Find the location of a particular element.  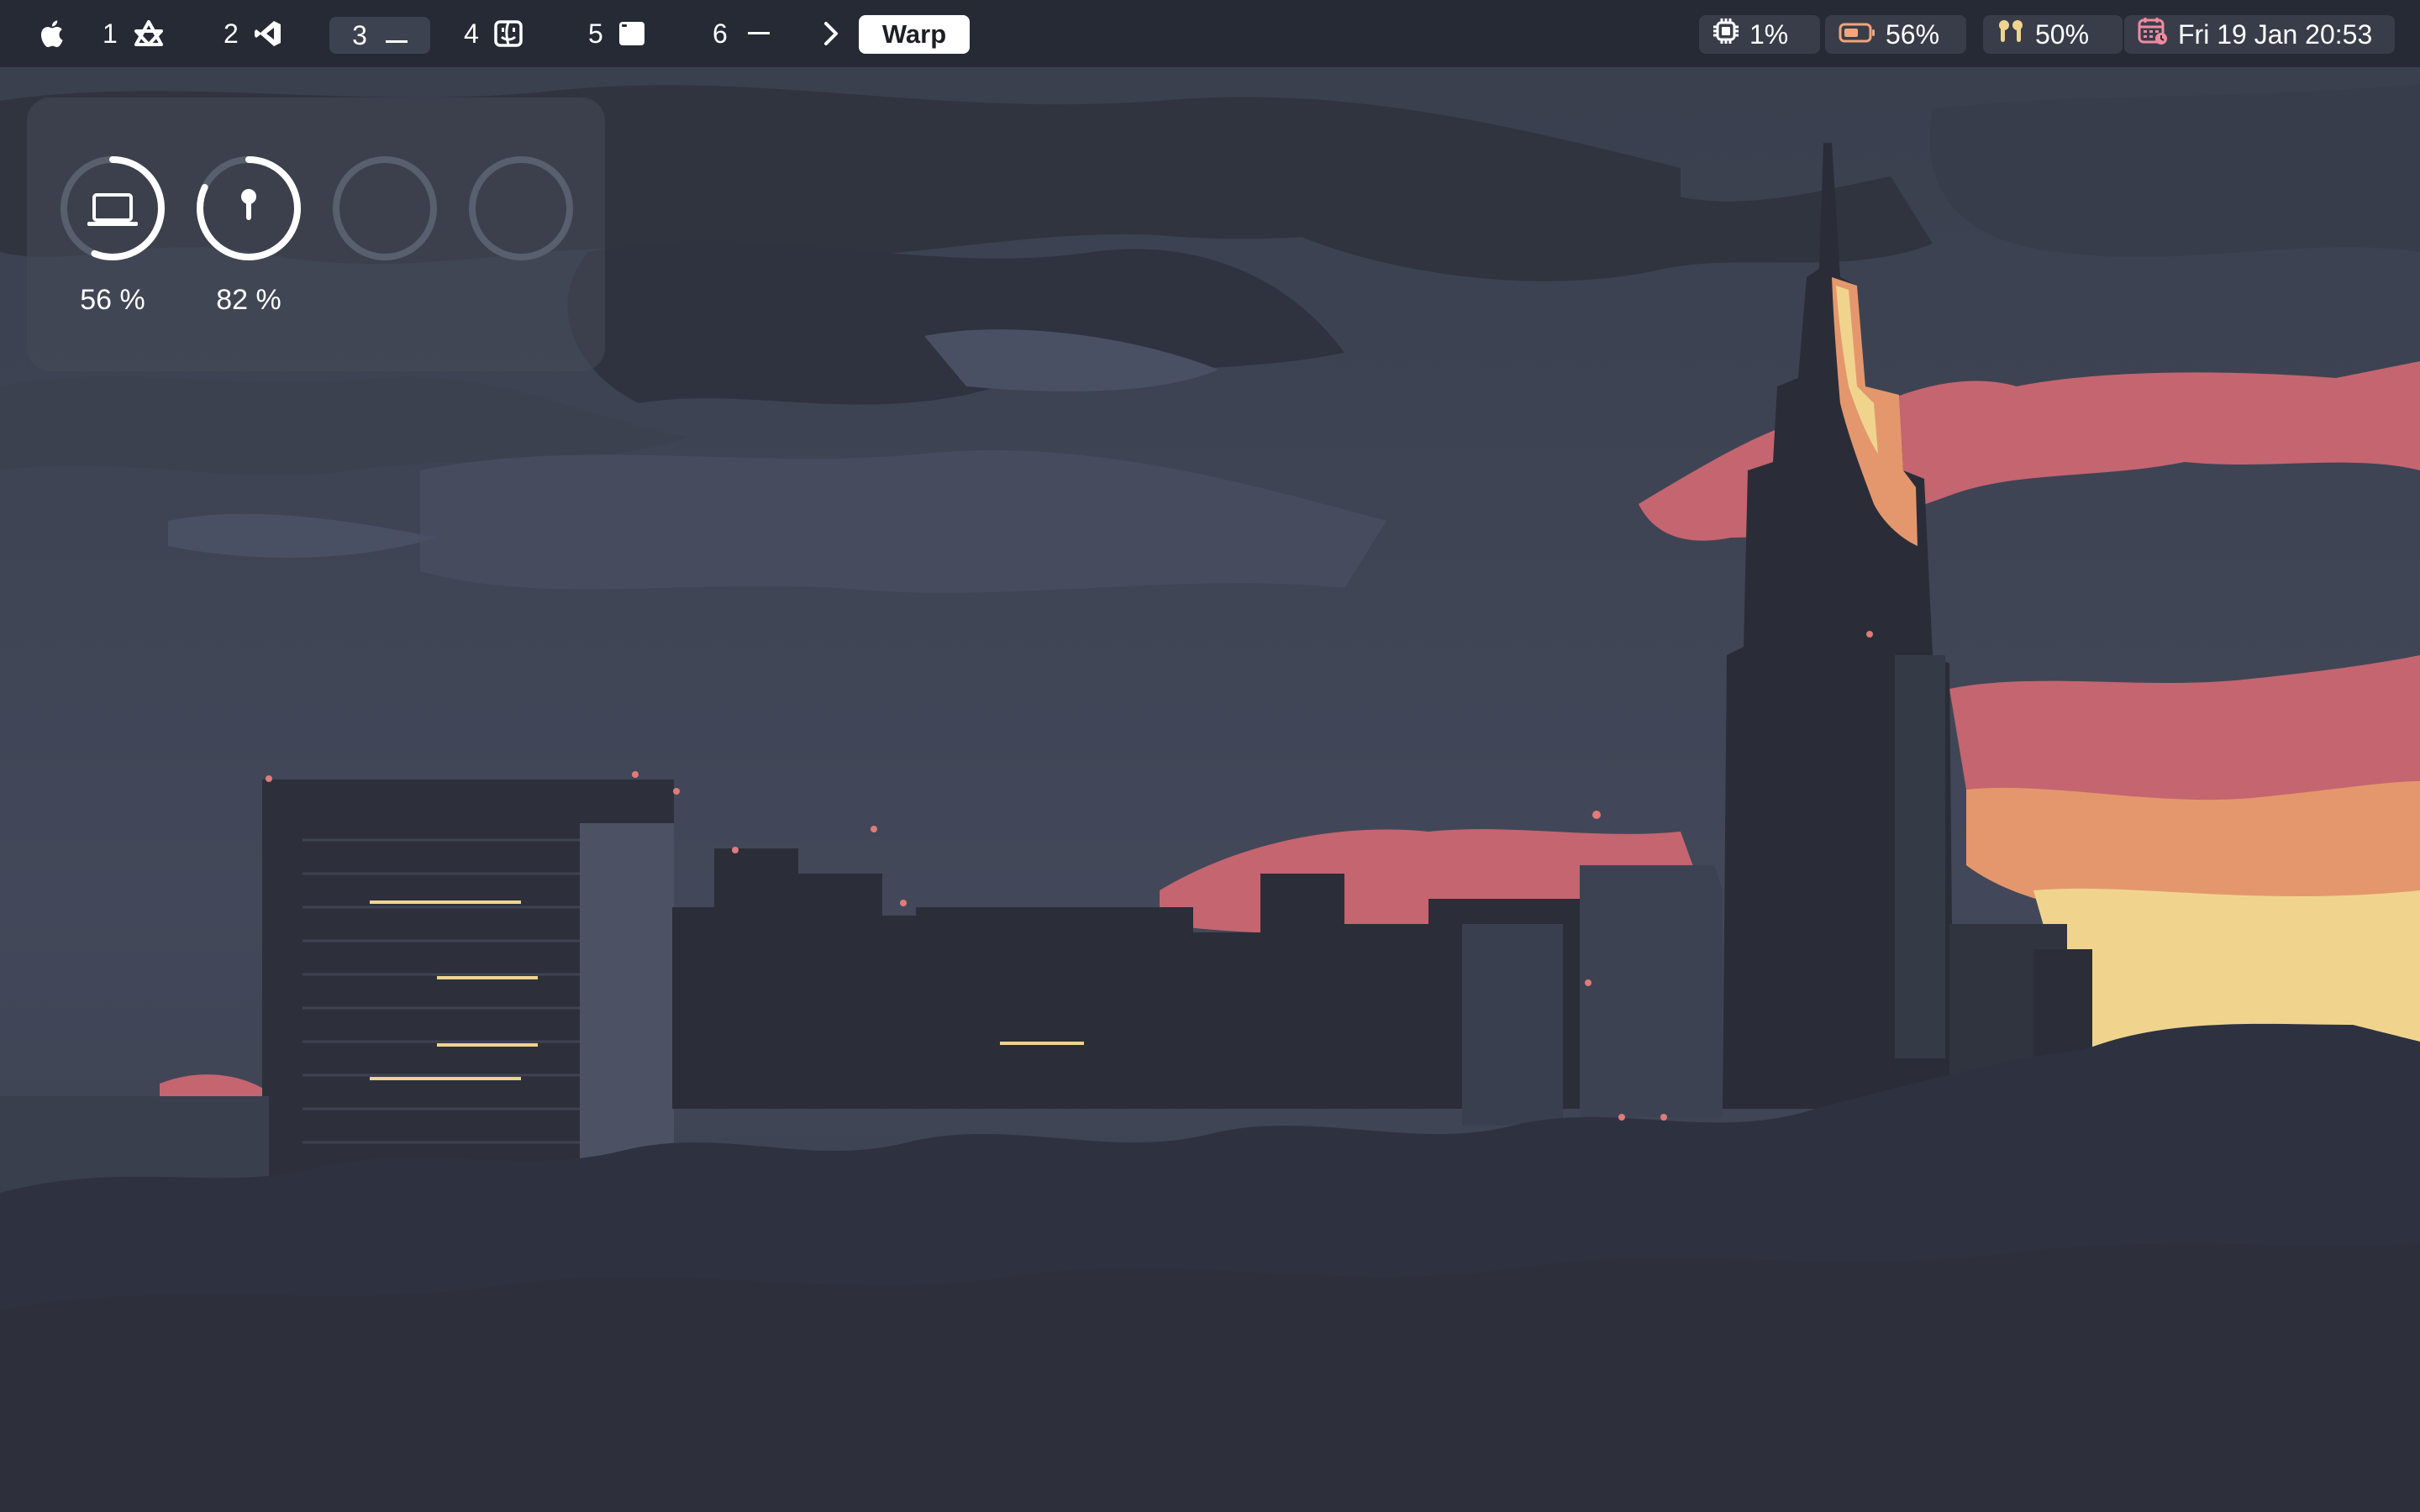

laptop-icon is located at coordinates (113, 209).